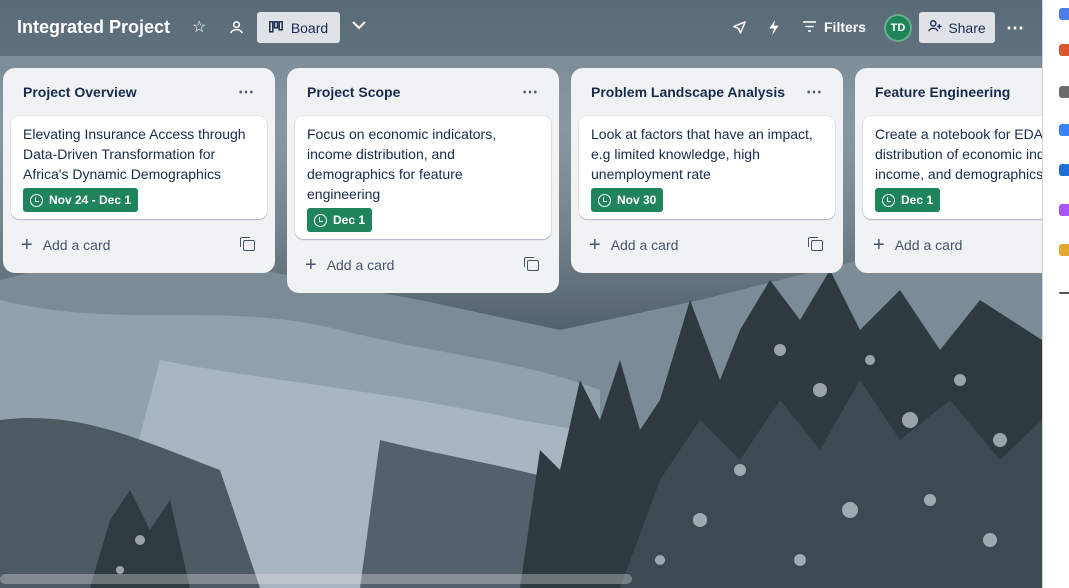 This screenshot has height=588, width=1069. What do you see at coordinates (967, 27) in the screenshot?
I see `share-label: Share` at bounding box center [967, 27].